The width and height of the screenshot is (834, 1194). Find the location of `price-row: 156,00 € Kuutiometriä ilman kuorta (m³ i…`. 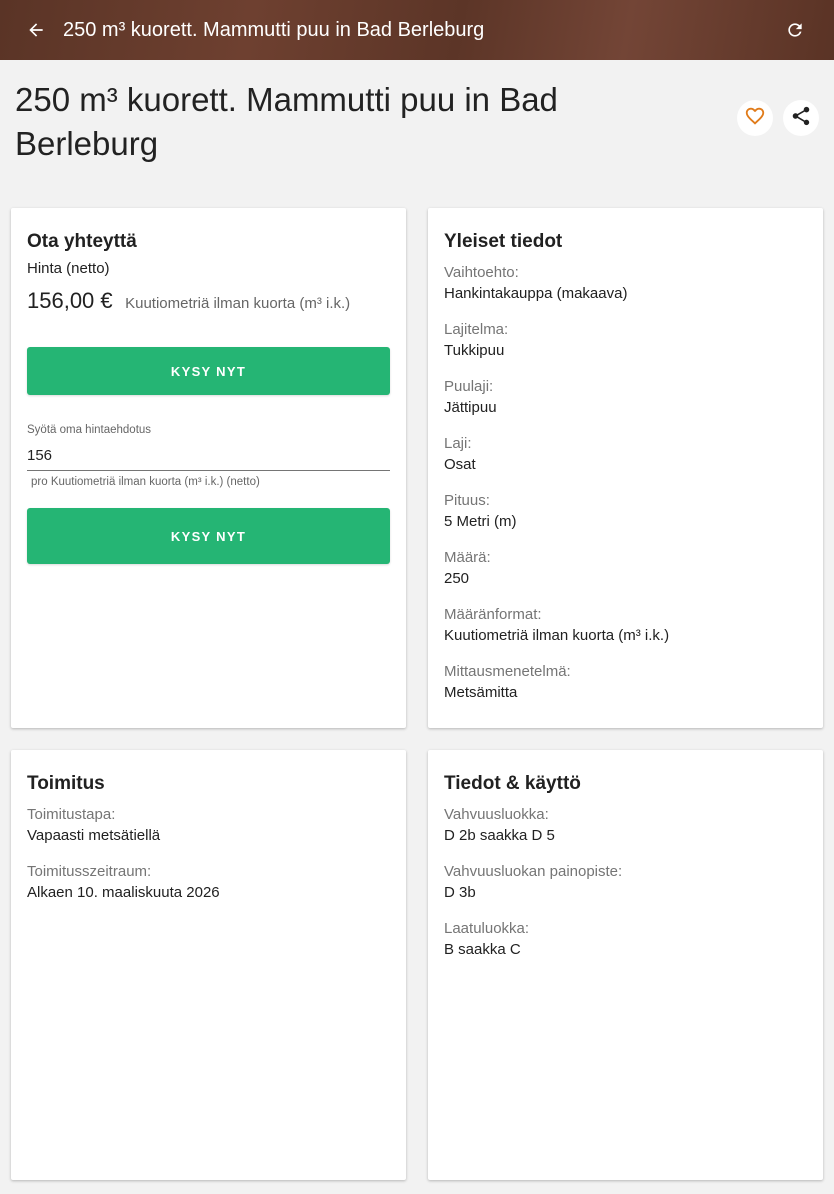

price-row: 156,00 € Kuutiometriä ilman kuorta (m³ i… is located at coordinates (207, 302).